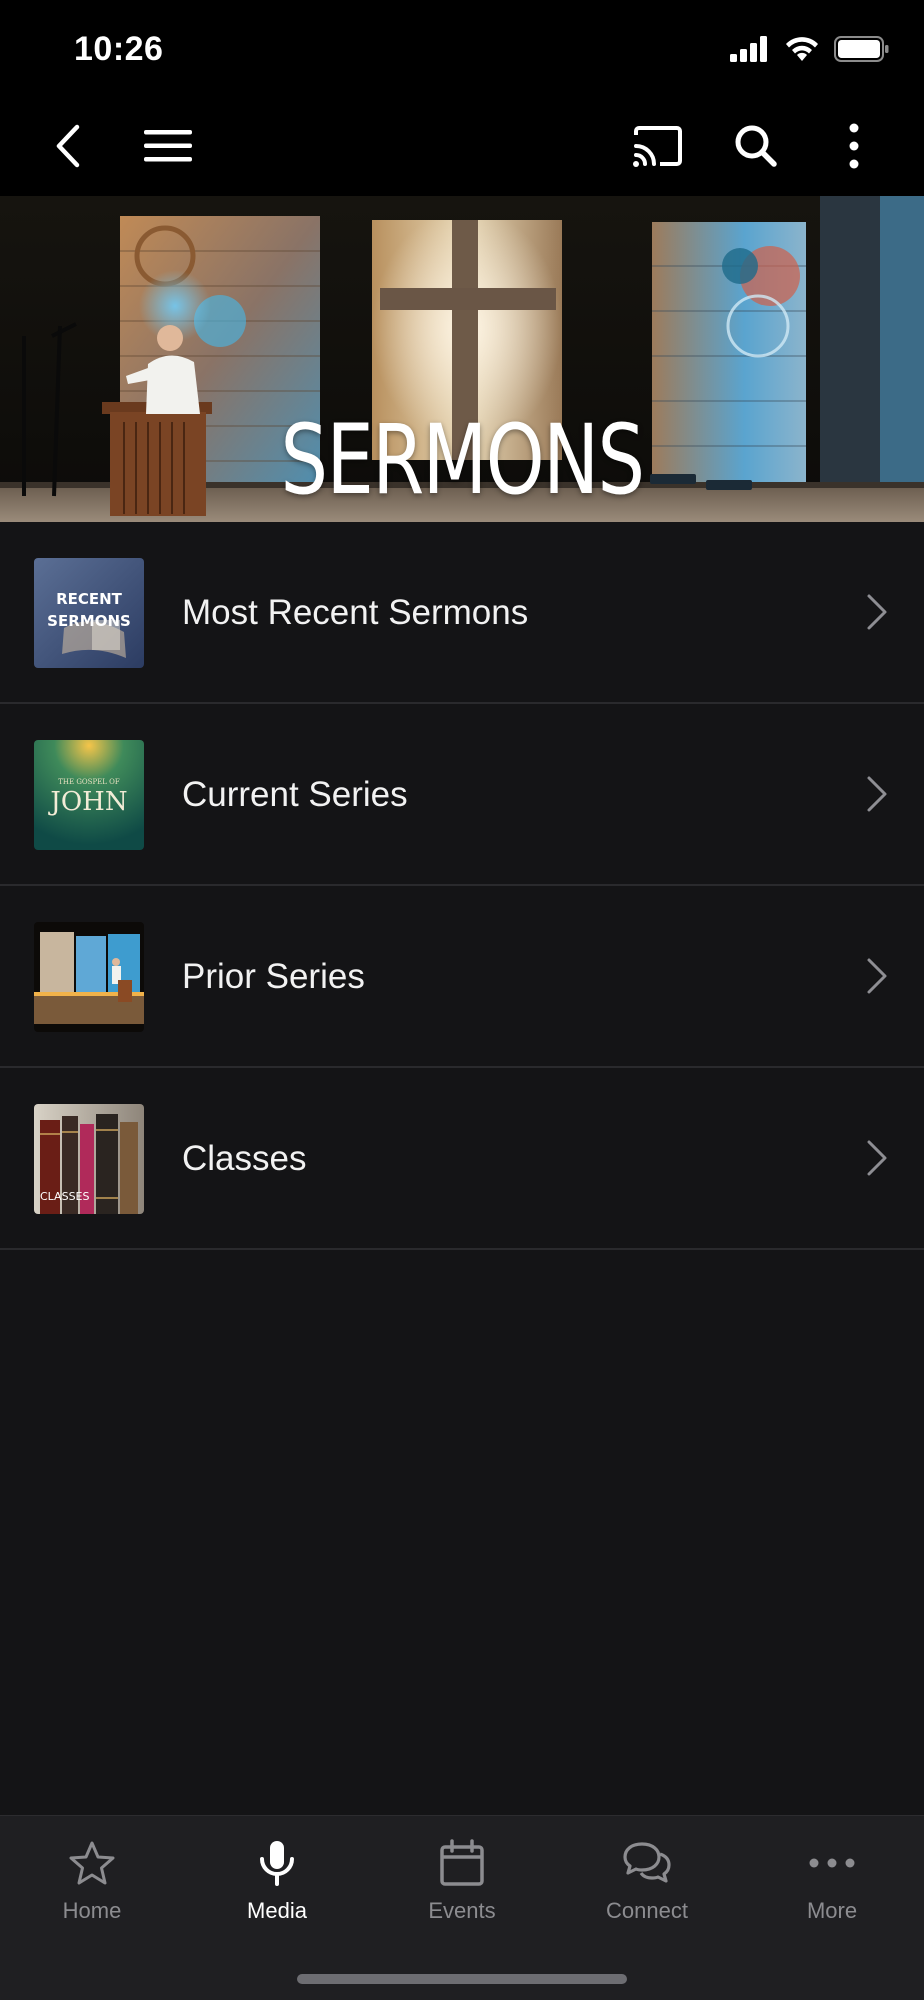 This screenshot has width=924, height=2000. I want to click on recent-sermons-thumbnail: RECENT SERMONS, so click(89, 613).